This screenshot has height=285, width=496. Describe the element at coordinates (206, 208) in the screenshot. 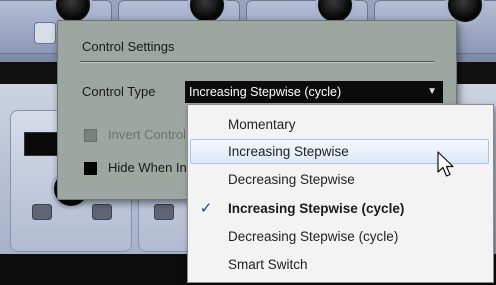

I see `checkmark-icon: ✓` at that location.